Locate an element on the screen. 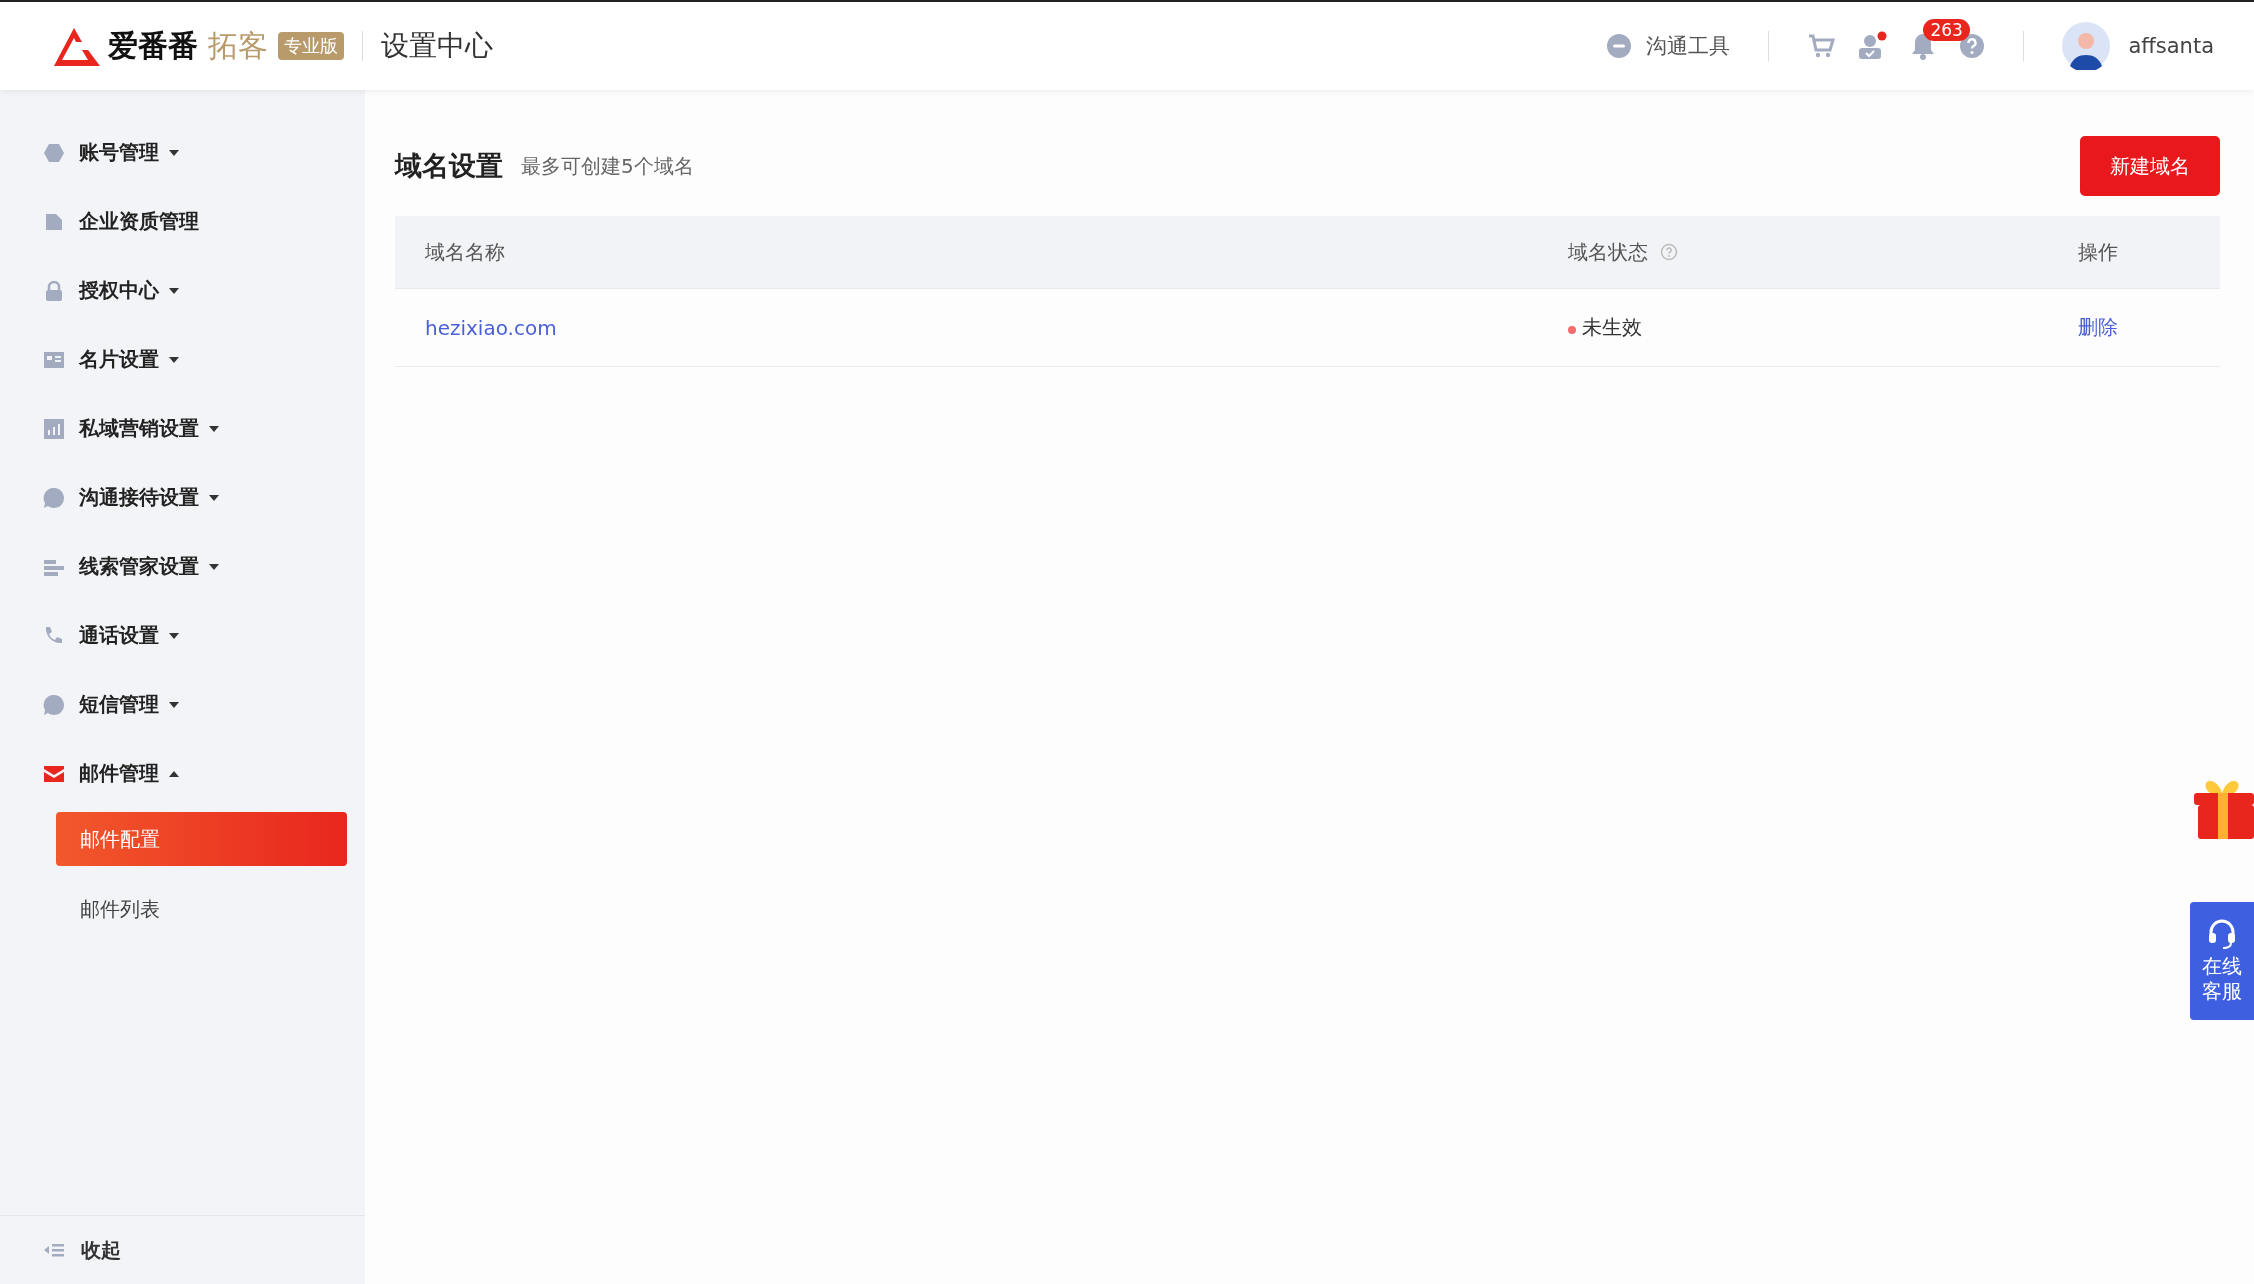 This screenshot has height=1284, width=2254. brand-name: 爱番番 is located at coordinates (153, 45).